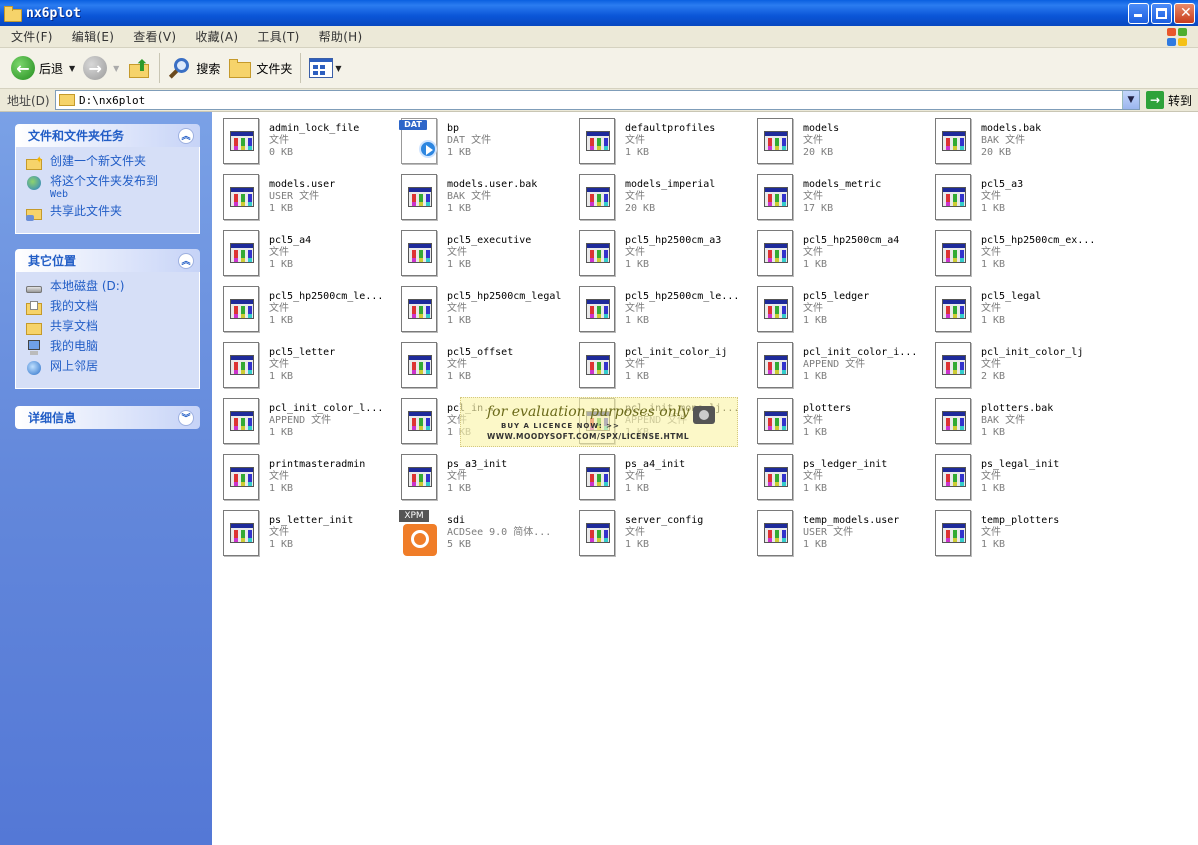  I want to click on file-item: models_imperial 文件 20 KB, so click(657, 196).